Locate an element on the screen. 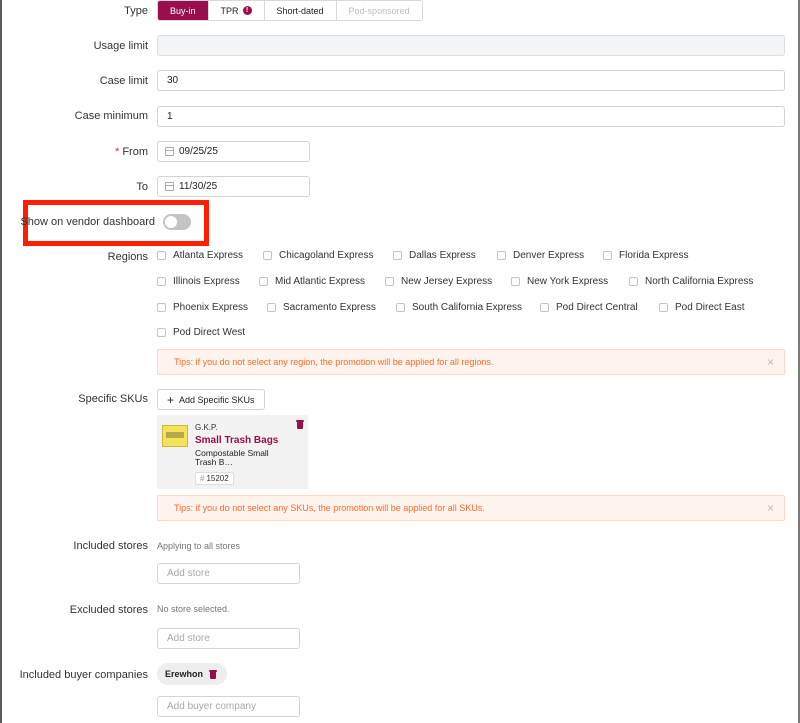 The image size is (800, 723). included-stores-status: Applying to all stores is located at coordinates (199, 546).